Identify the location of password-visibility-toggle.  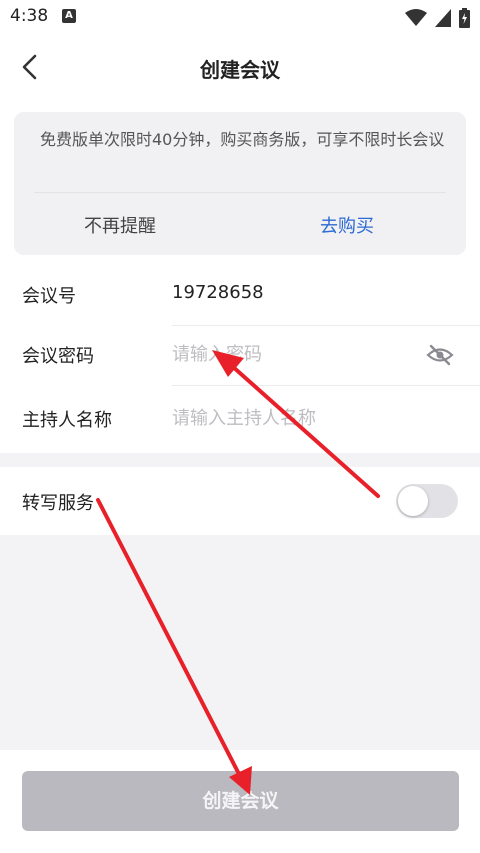
(440, 355).